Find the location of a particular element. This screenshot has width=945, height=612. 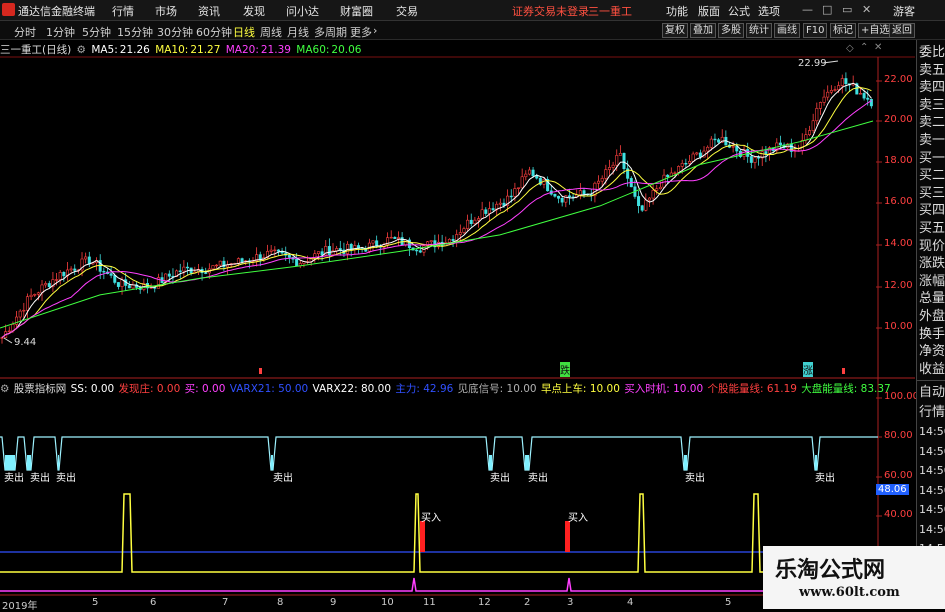

settings-icon: ⚙ is located at coordinates (81, 50).